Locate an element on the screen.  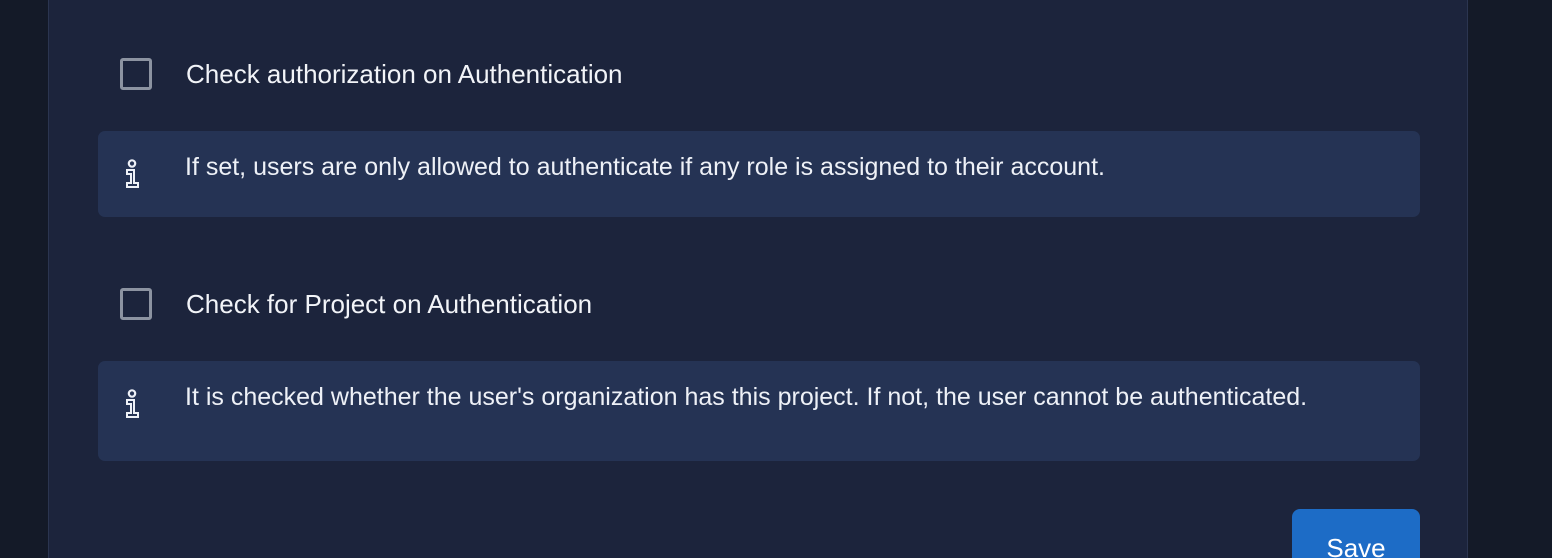
setting-check-authorization: Check authorization on Authentication is located at coordinates (371, 74).